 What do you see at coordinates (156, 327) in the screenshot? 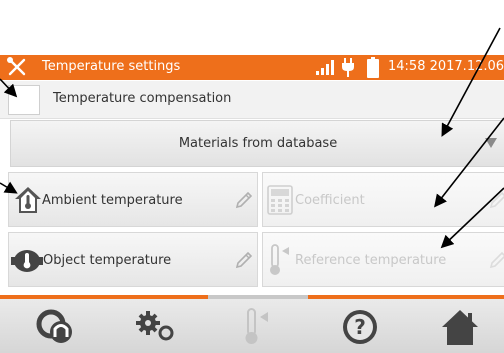
I see `settings-gears-icon` at bounding box center [156, 327].